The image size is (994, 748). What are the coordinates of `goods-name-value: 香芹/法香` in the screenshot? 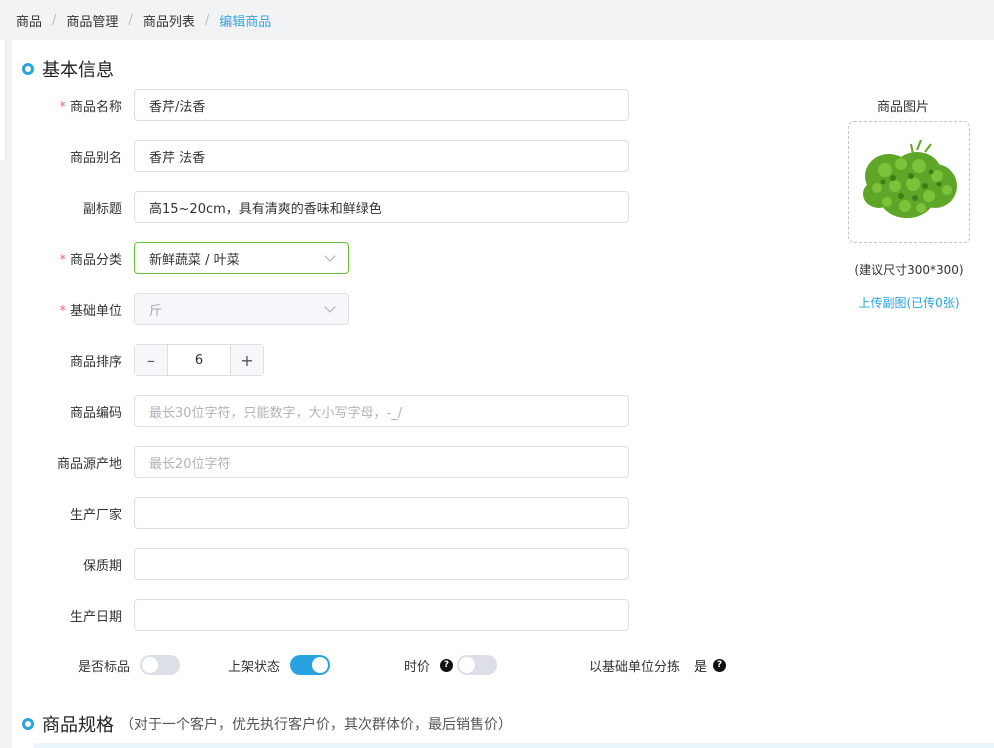 It's located at (177, 107).